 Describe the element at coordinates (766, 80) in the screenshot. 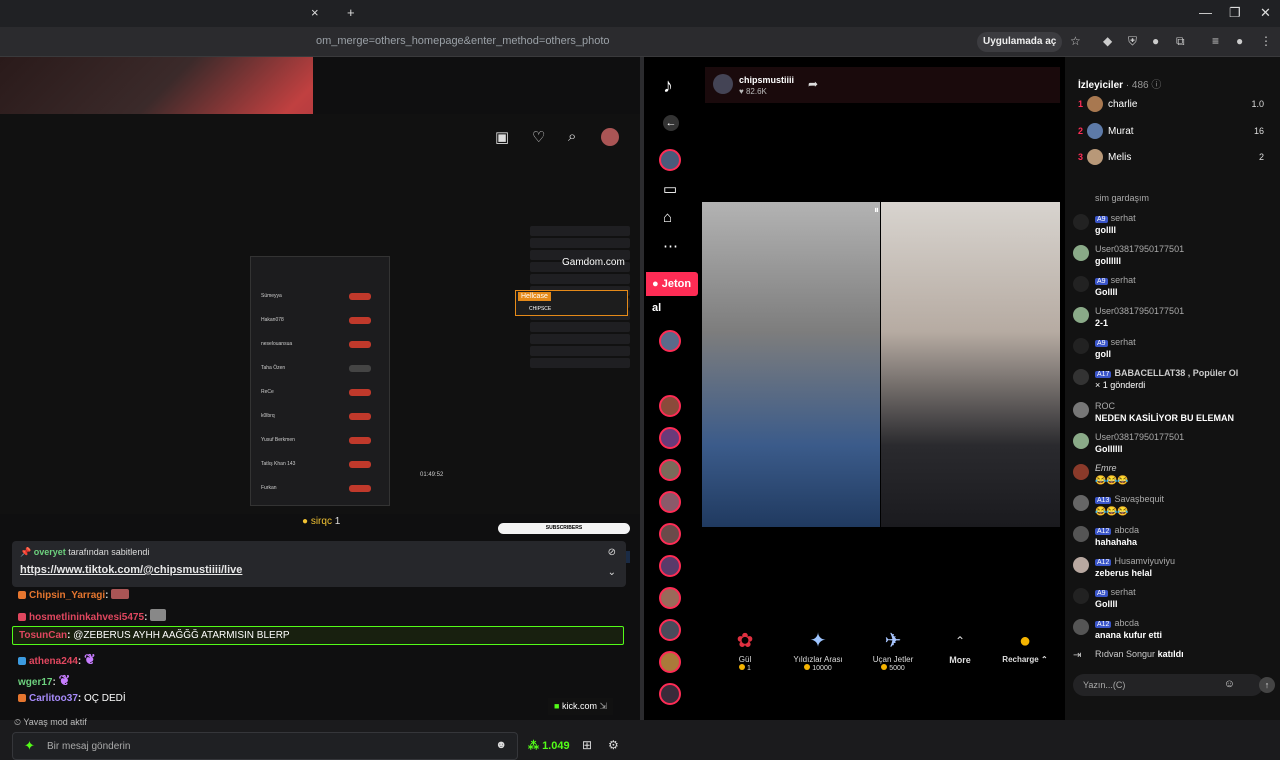

I see `streamer-name: chipsmustiiii` at that location.